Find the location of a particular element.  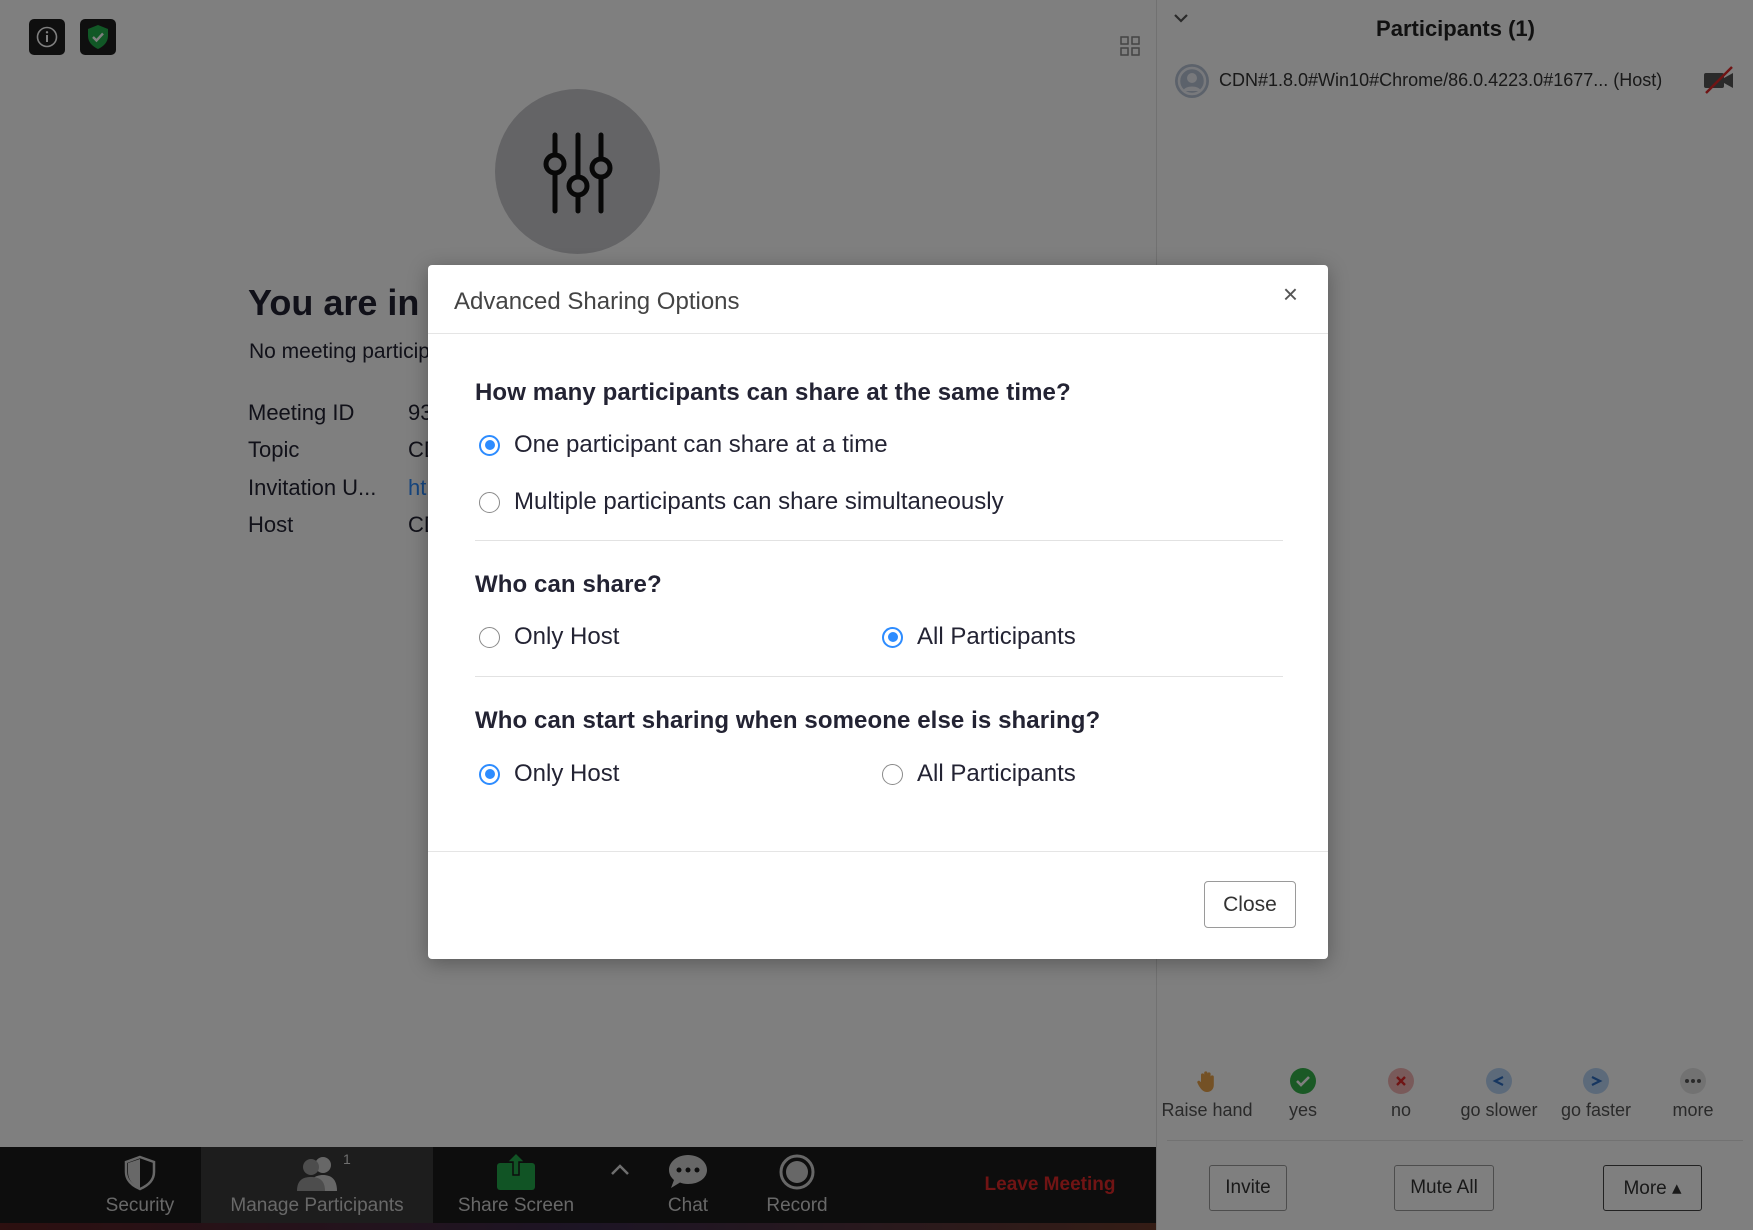

close-button: Close is located at coordinates (1250, 904).